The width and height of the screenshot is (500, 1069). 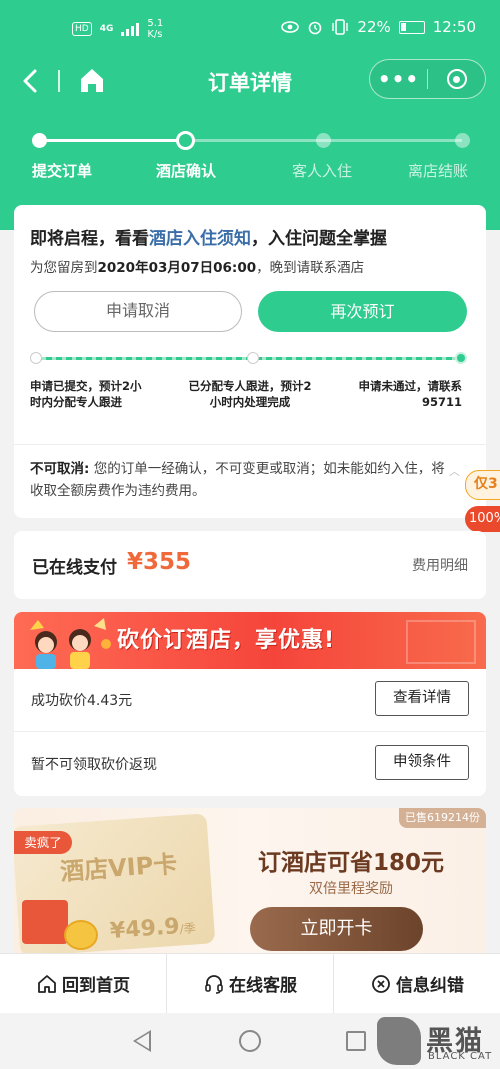 What do you see at coordinates (482, 519) in the screenshot?
I see `promo-tag-bottom: 100%` at bounding box center [482, 519].